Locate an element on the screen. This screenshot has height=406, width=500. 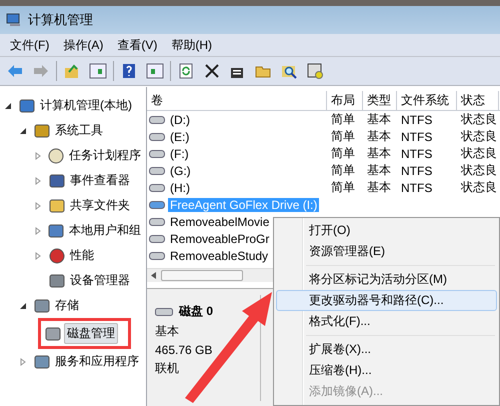
disk-type: 基本 is located at coordinates (167, 331).